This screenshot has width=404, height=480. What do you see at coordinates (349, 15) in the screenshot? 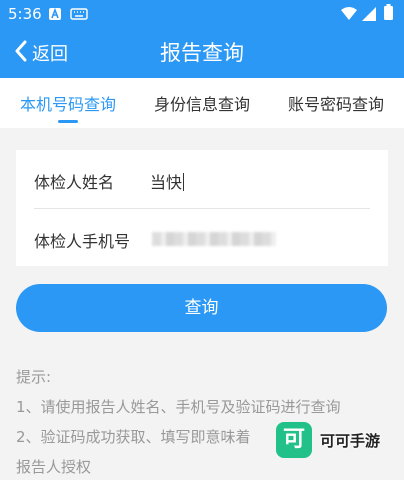
I see `wifi-icon` at bounding box center [349, 15].